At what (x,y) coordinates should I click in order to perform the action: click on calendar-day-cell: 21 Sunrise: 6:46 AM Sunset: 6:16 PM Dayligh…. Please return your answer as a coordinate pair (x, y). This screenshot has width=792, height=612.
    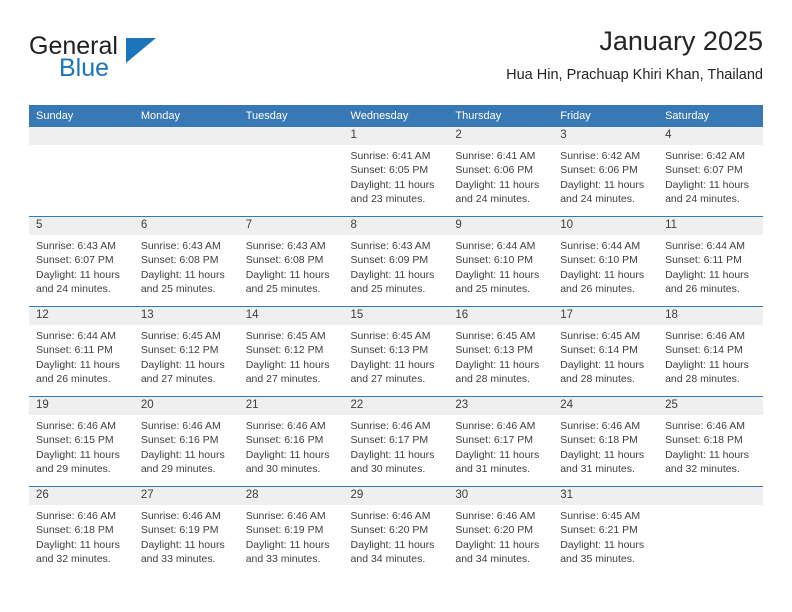
    Looking at the image, I should click on (291, 441).